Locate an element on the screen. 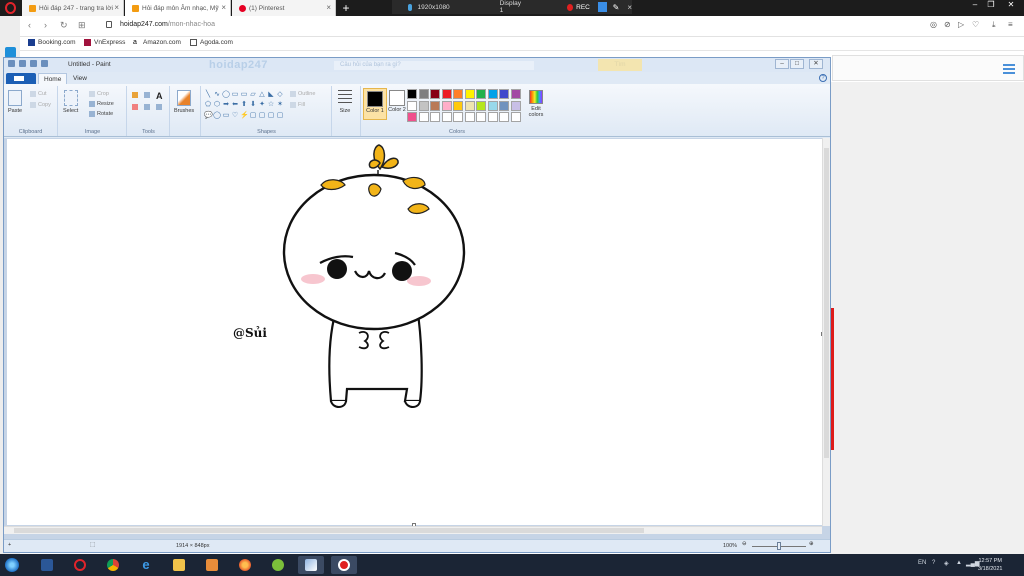 This screenshot has height=576, width=1024. horizontal-scrollbar is located at coordinates (413, 530).